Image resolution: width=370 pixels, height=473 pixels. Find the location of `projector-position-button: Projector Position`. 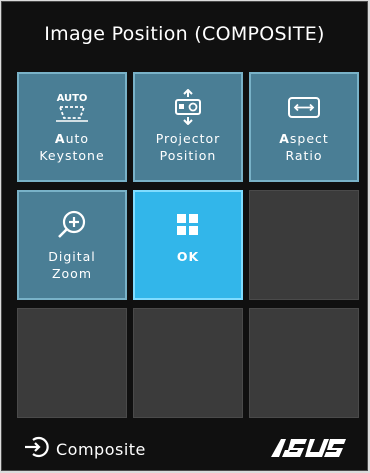

projector-position-button: Projector Position is located at coordinates (188, 127).